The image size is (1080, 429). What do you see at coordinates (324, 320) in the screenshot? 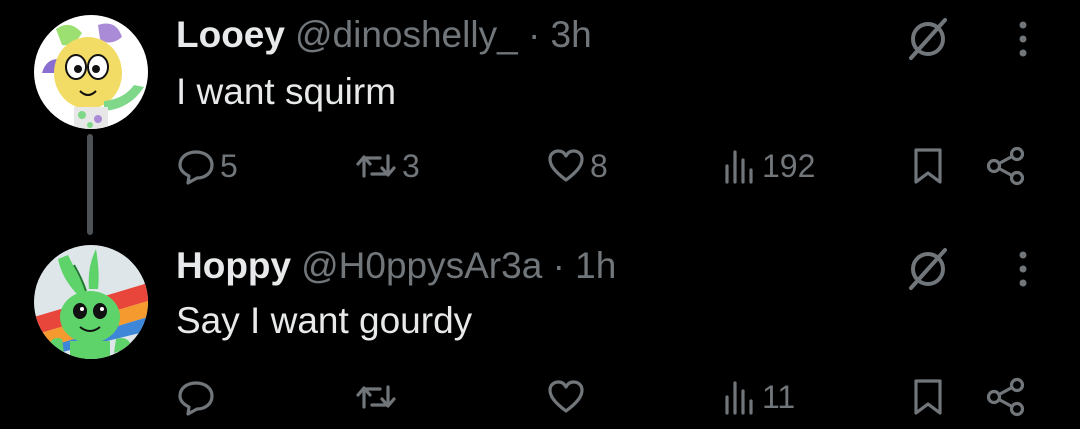
I see `post-text: Say I want gourdy` at bounding box center [324, 320].